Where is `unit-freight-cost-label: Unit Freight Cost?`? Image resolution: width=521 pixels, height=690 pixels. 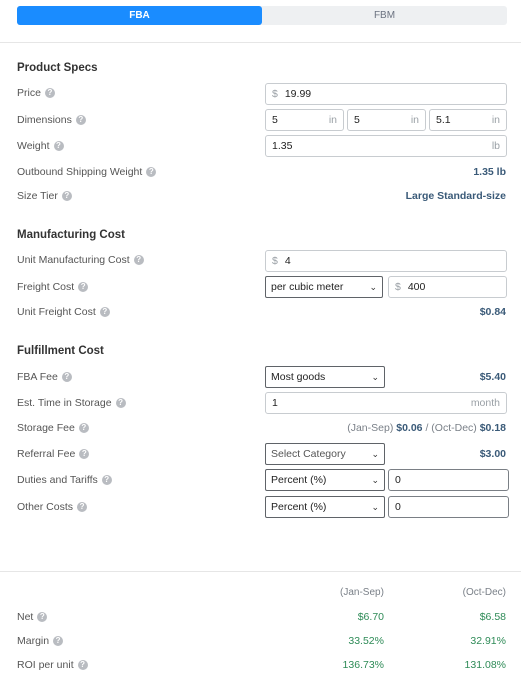 unit-freight-cost-label: Unit Freight Cost? is located at coordinates (63, 312).